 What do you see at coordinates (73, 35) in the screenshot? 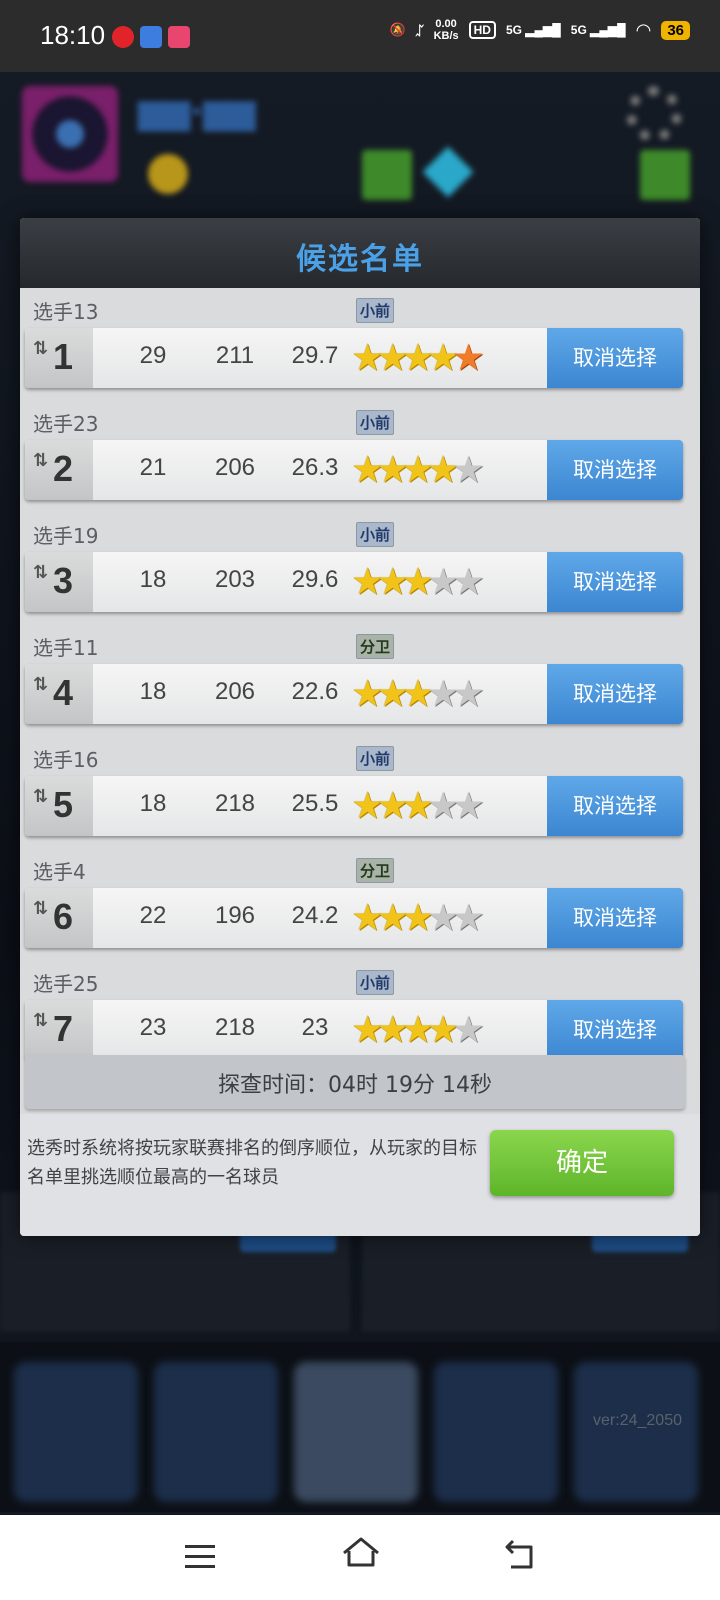
I see `status-time: 18:10` at bounding box center [73, 35].